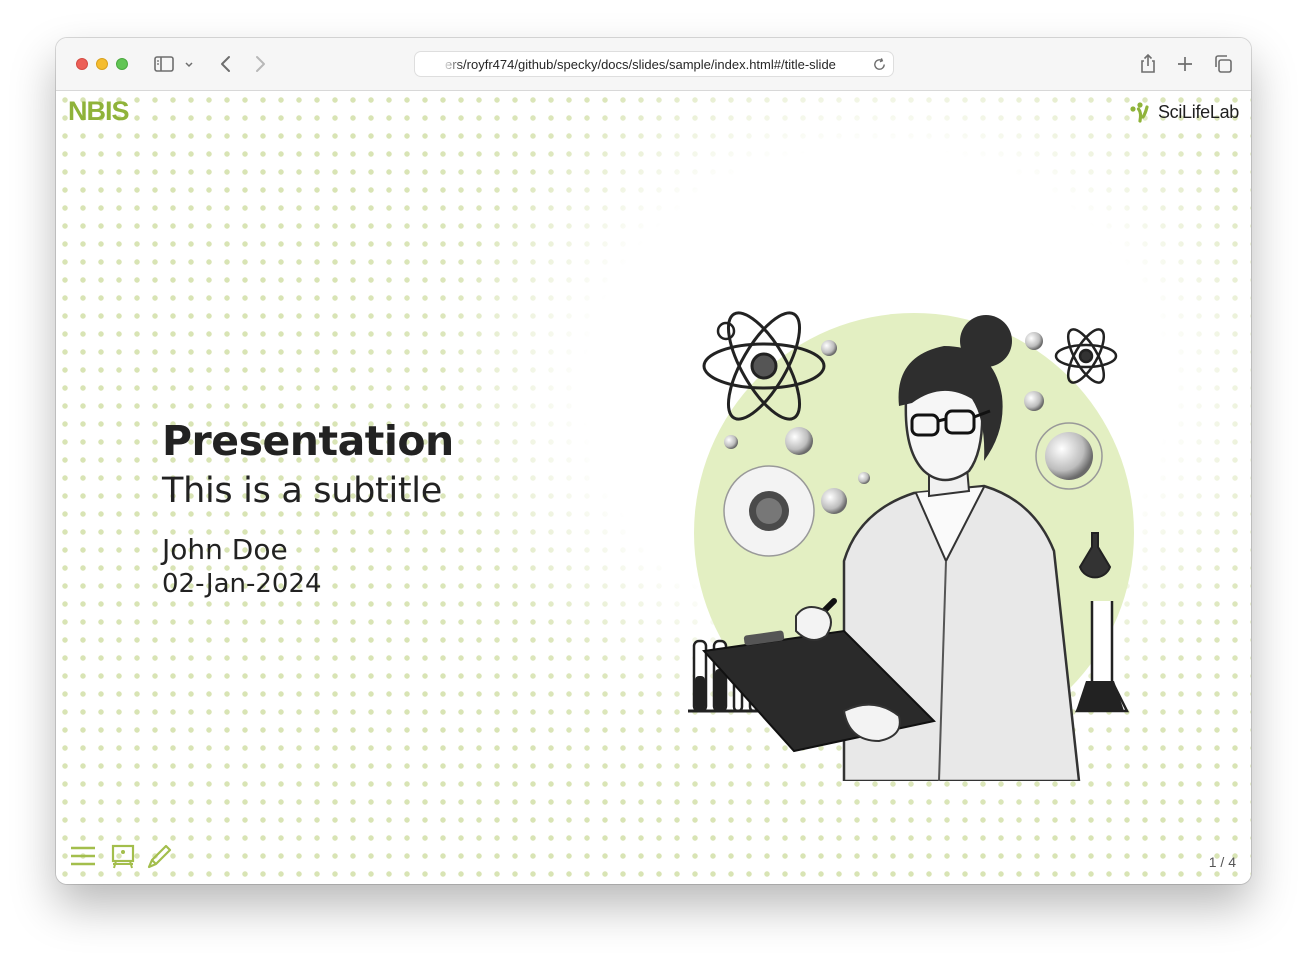 The width and height of the screenshot is (1307, 960). What do you see at coordinates (159, 856) in the screenshot?
I see `pen-icon` at bounding box center [159, 856].